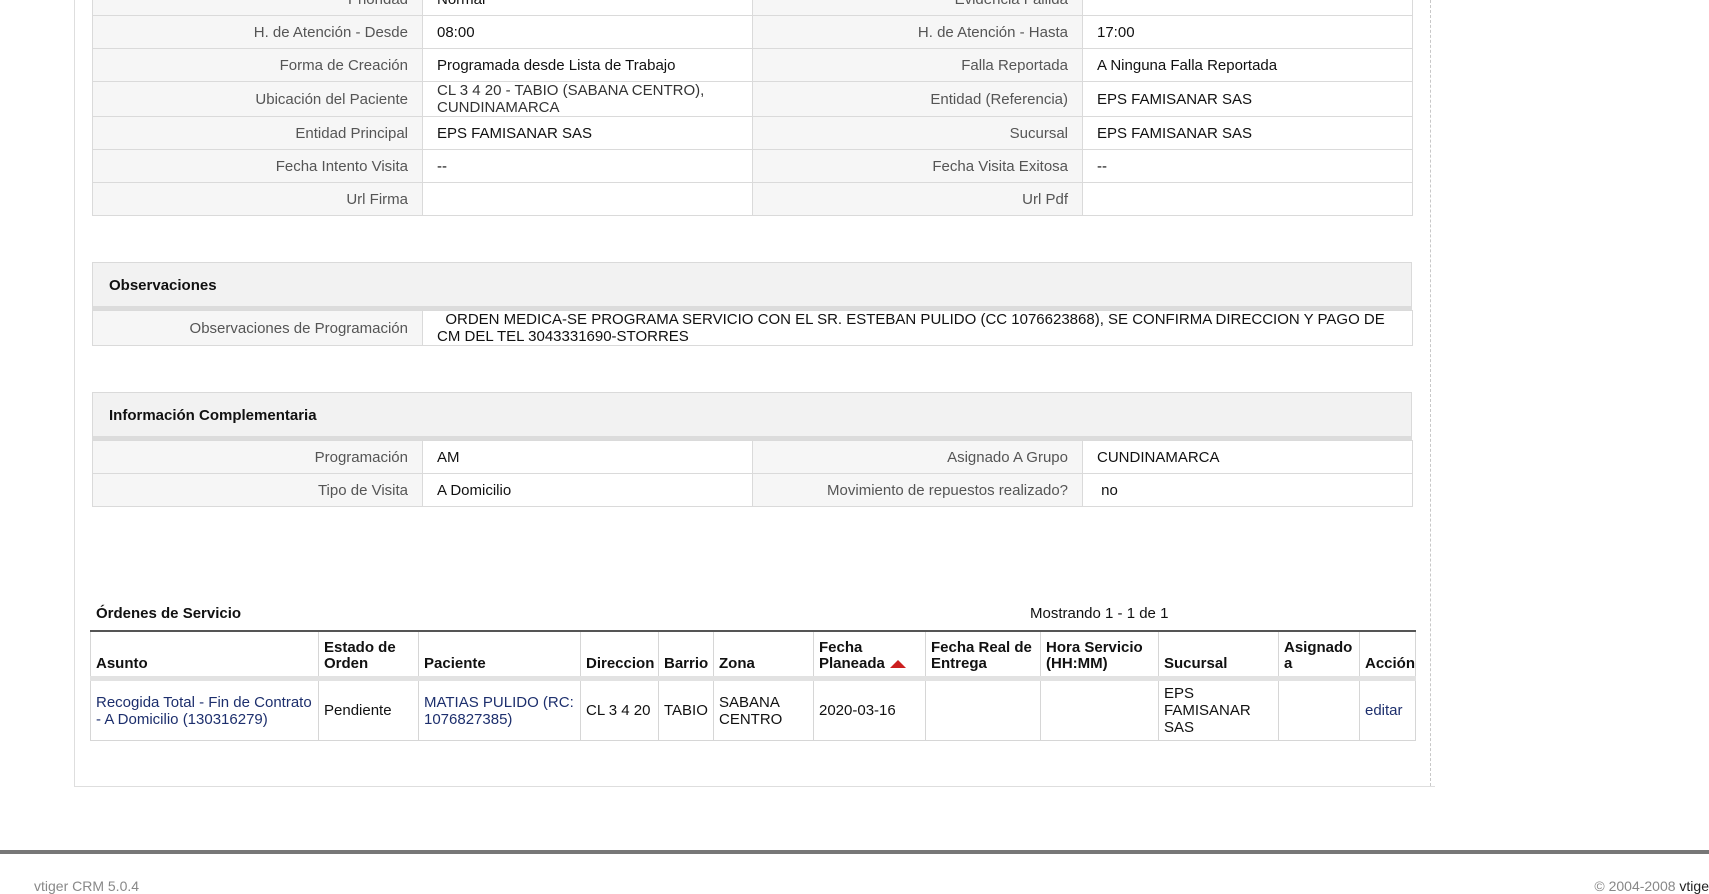  Describe the element at coordinates (917, 457) in the screenshot. I see `field-label: Asignado A Grupo` at that location.